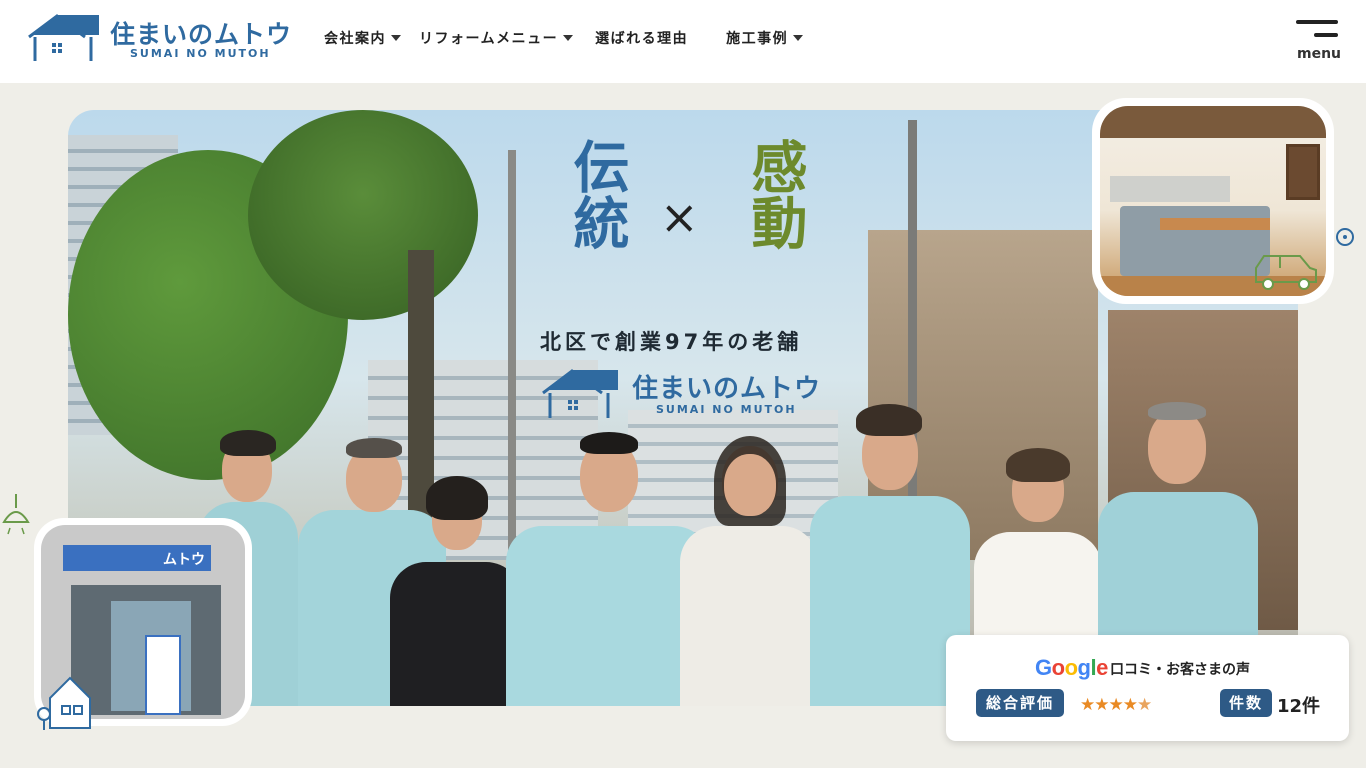  Describe the element at coordinates (1180, 670) in the screenshot. I see `review-label: 口コミ・お客さまの声` at that location.